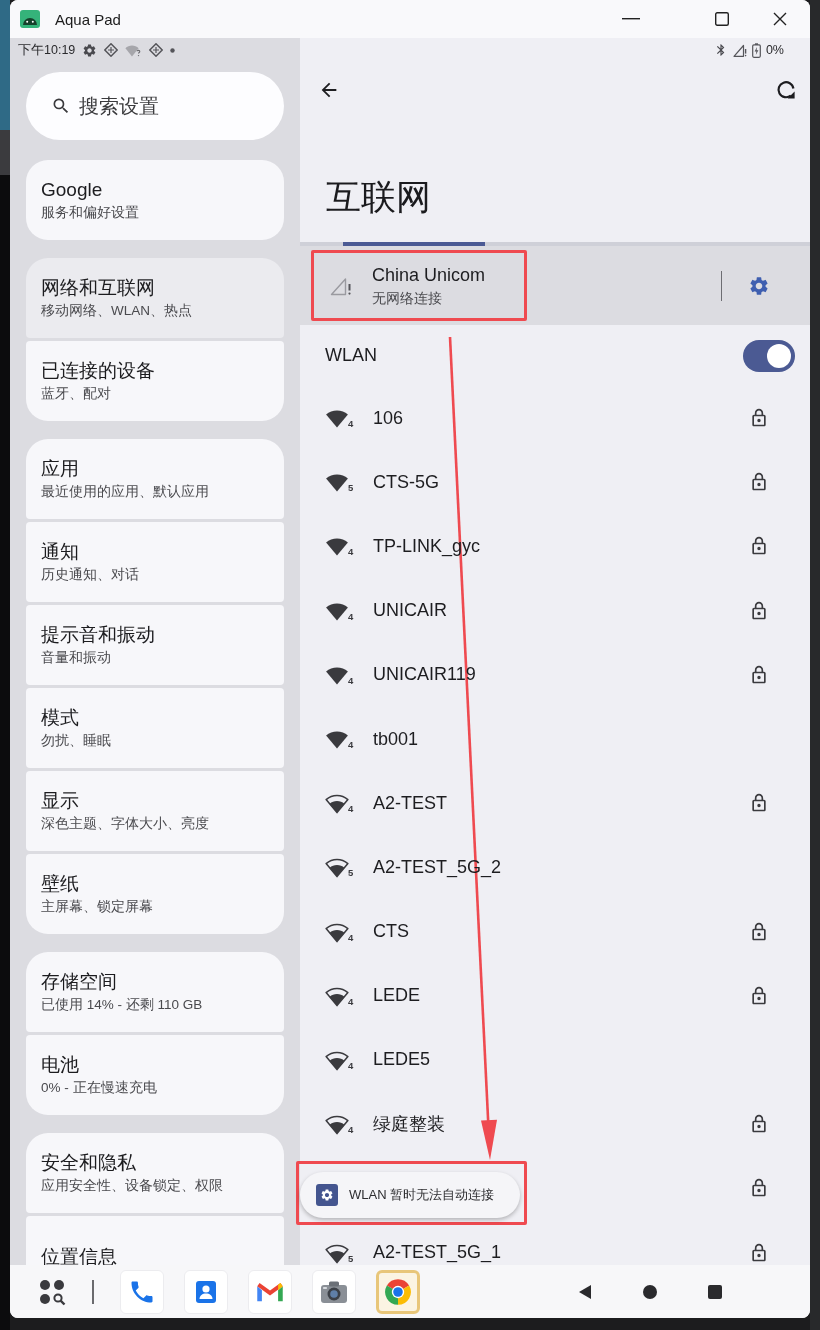 Image resolution: width=820 pixels, height=1330 pixels. Describe the element at coordinates (585, 1291) in the screenshot. I see `back-triangle-icon` at that location.